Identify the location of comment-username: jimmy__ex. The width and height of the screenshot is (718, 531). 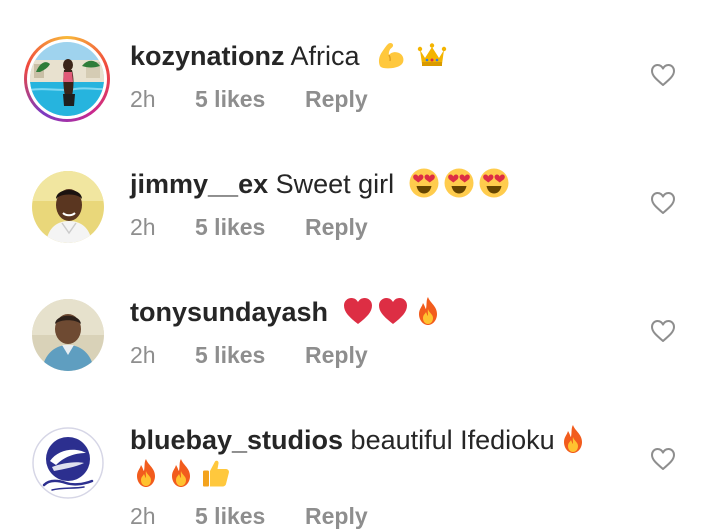
(199, 184).